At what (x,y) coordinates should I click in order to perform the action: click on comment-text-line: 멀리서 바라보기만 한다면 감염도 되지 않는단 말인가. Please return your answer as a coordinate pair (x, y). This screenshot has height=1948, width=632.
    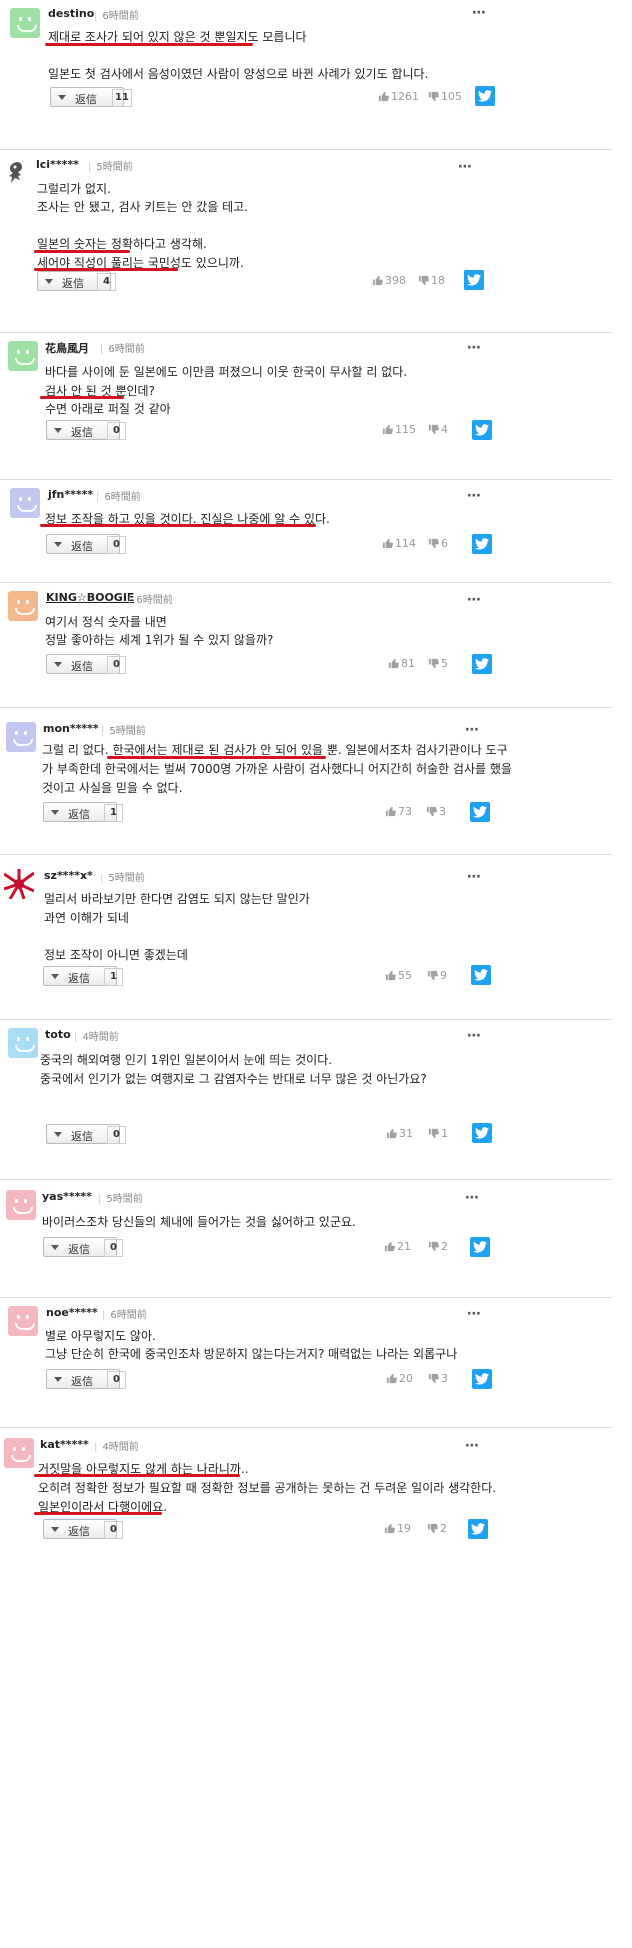
    Looking at the image, I should click on (177, 899).